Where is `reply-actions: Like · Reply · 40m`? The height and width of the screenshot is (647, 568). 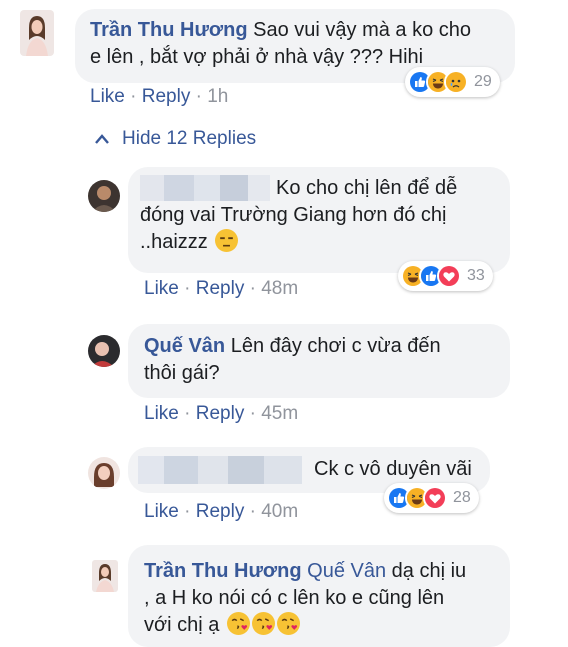
reply-actions: Like · Reply · 40m is located at coordinates (221, 512).